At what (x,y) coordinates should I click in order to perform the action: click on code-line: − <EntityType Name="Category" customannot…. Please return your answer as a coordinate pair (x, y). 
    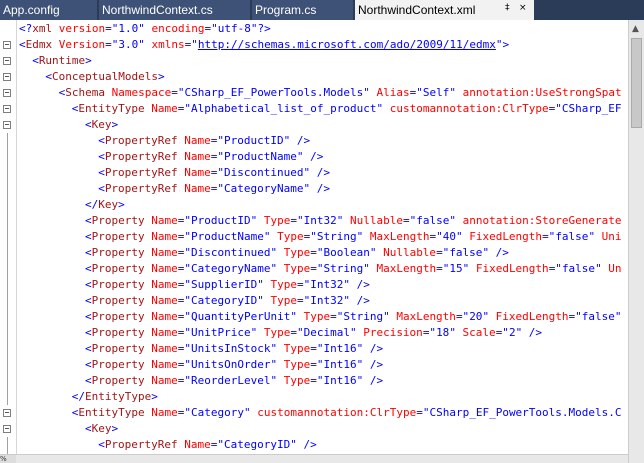
    Looking at the image, I should click on (314, 413).